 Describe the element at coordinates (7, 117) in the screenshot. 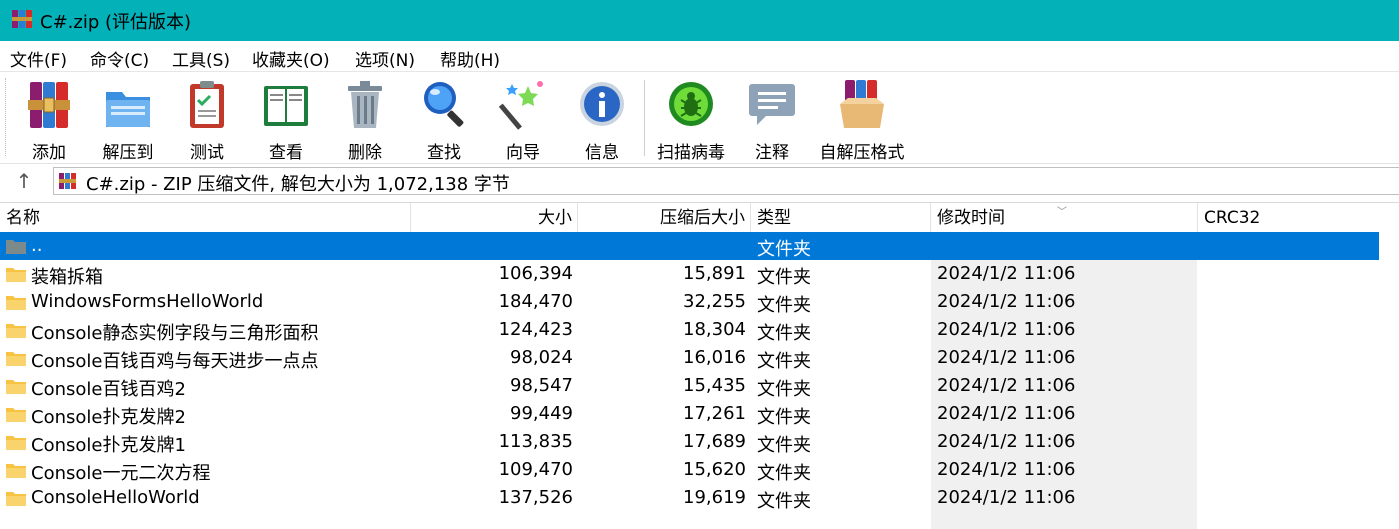

I see `toolbar-grip` at that location.